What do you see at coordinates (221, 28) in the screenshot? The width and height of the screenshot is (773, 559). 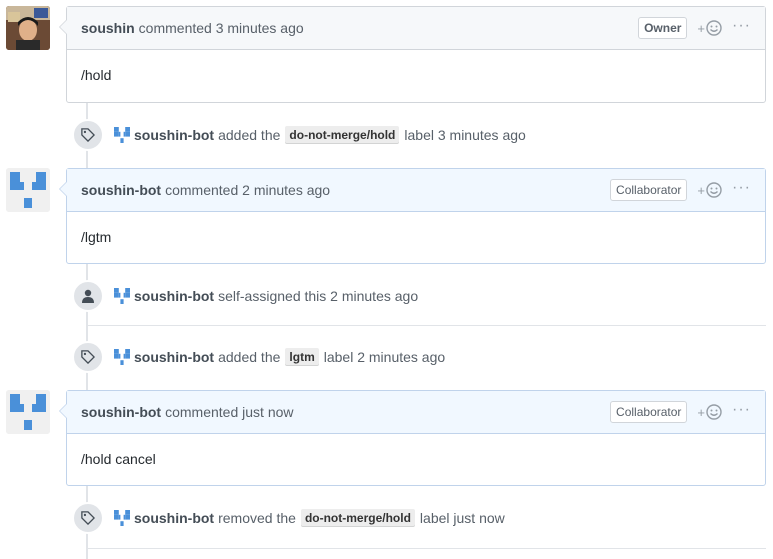 I see `comment-timestamp: commented 3 minutes ago` at bounding box center [221, 28].